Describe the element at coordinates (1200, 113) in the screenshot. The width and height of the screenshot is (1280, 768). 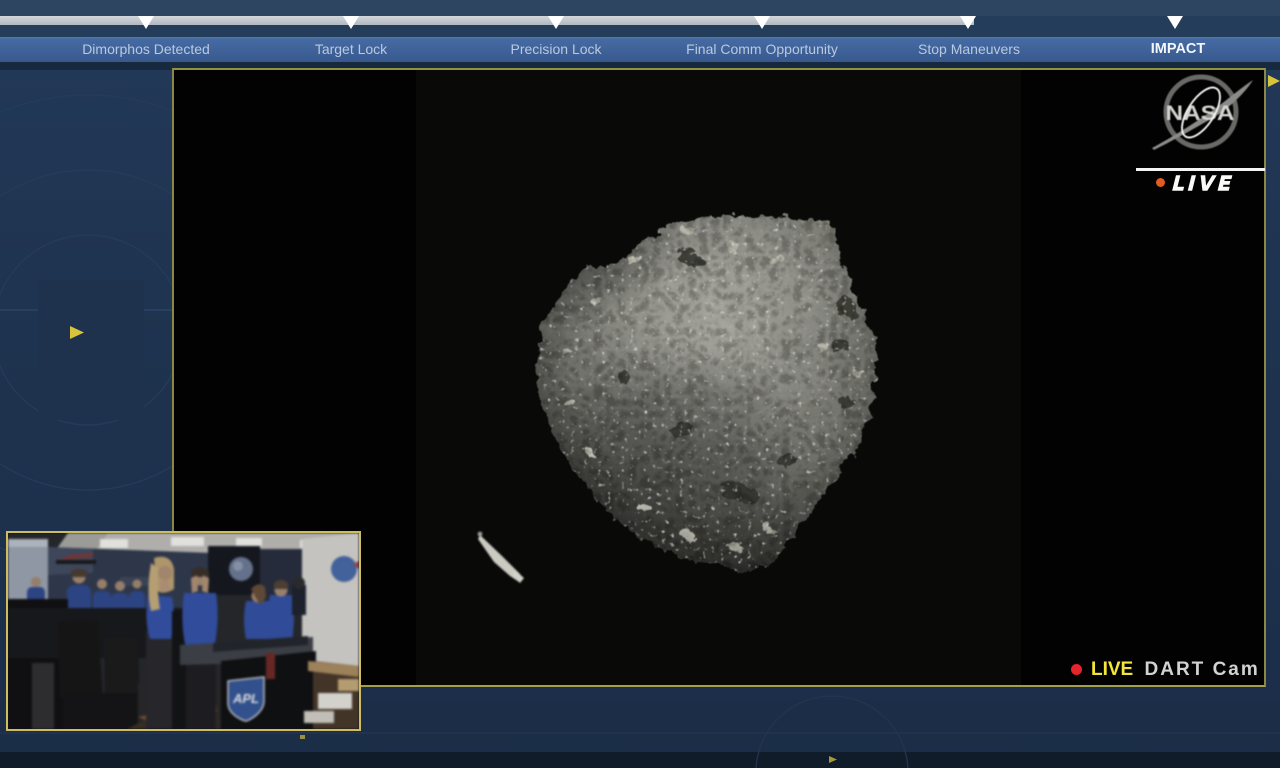
I see `svg-text: NASA` at that location.